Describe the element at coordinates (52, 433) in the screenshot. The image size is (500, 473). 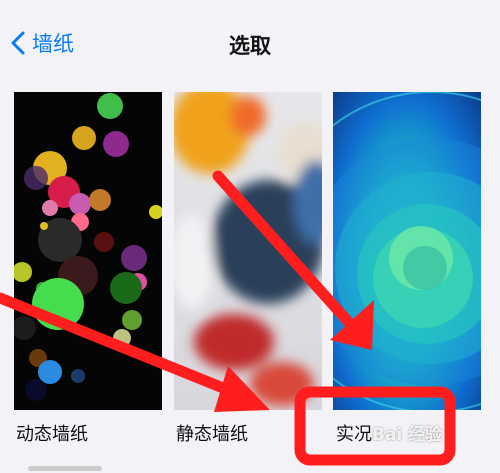
I see `label-dynamic-wallpaper: 动态墙纸` at that location.